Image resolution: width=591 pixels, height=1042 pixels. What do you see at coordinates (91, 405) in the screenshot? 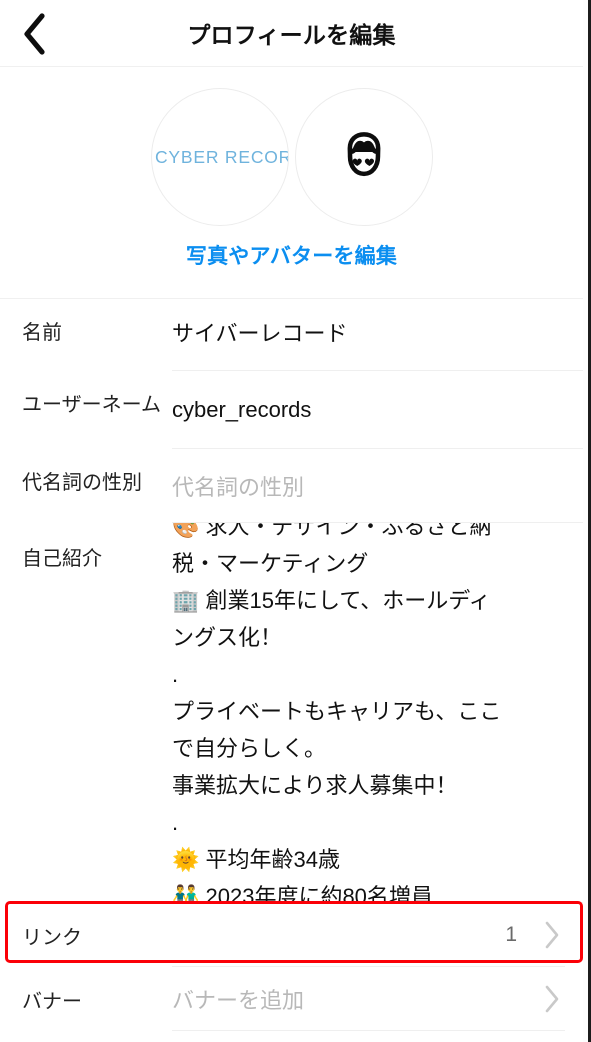
I see `field-label-username: ユーザーネーム` at bounding box center [91, 405].